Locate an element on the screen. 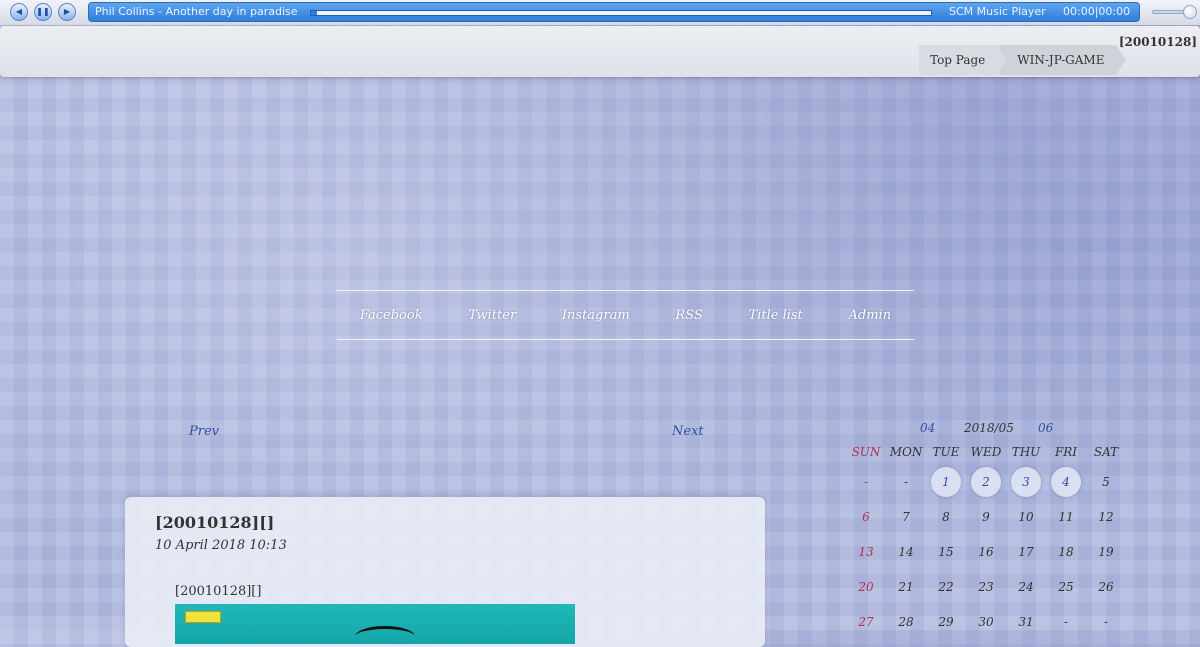 The image size is (1200, 647). pause-icon: ❚❚ is located at coordinates (43, 12).